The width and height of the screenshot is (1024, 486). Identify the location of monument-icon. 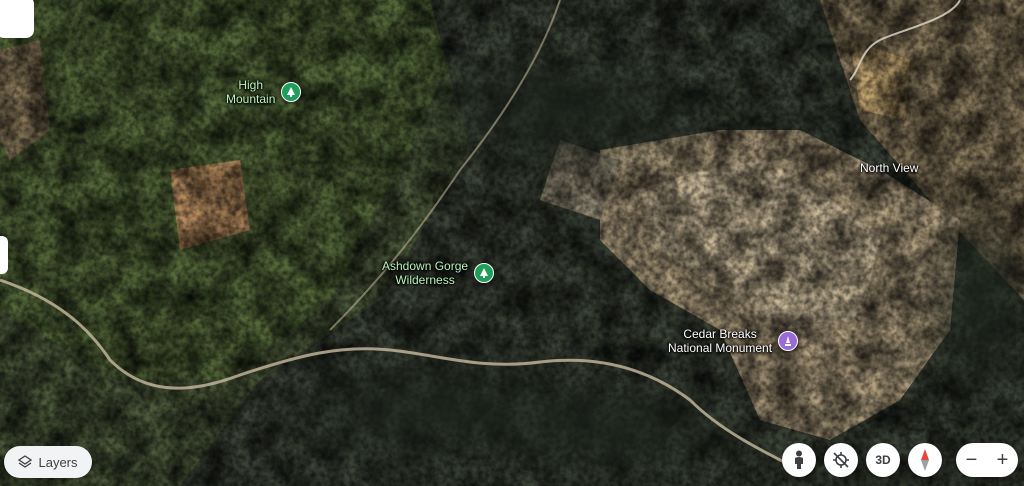
(788, 341).